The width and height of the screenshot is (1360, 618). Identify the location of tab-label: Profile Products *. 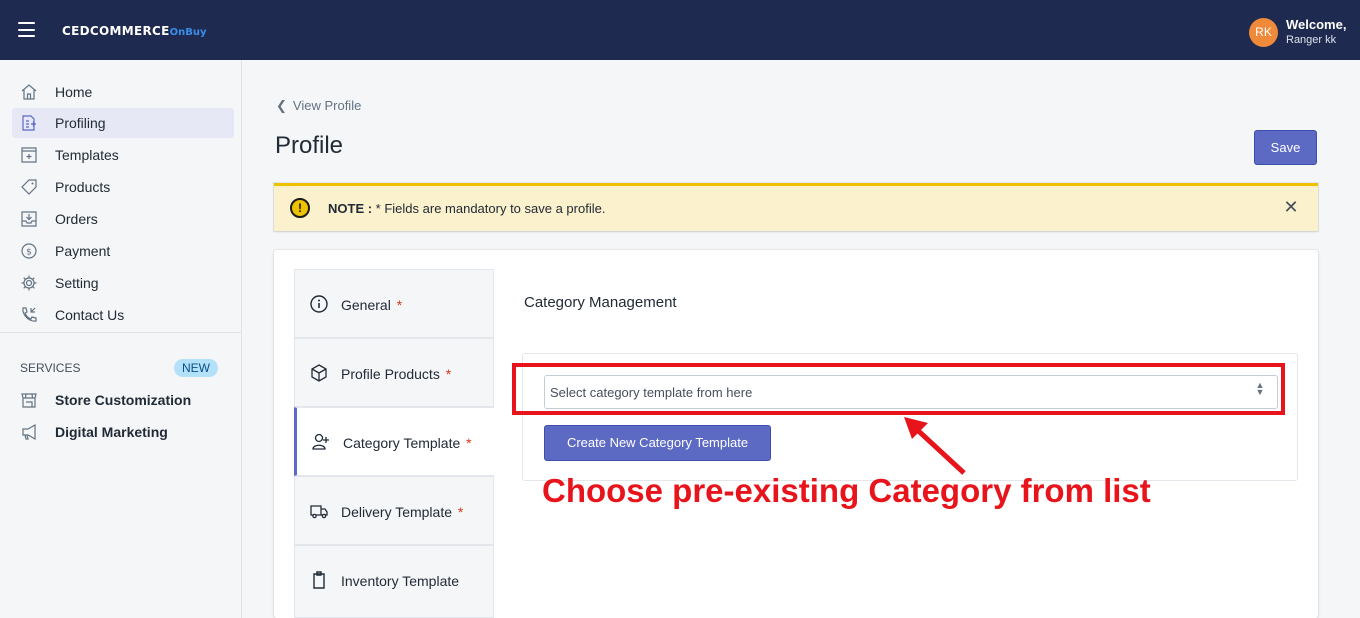
(396, 374).